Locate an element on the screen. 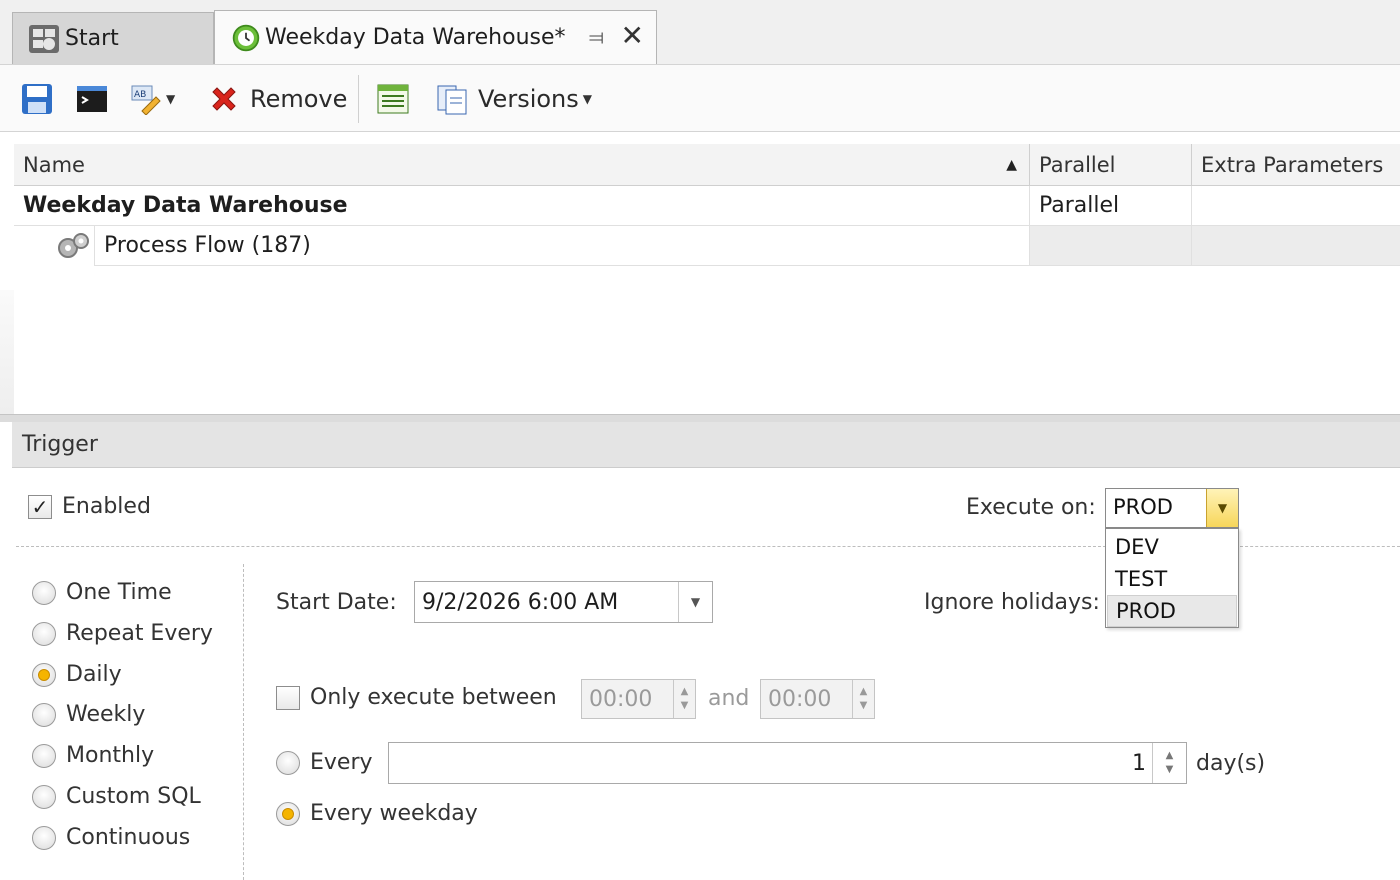 This screenshot has height=880, width=1400. radio-weekly: Weekly is located at coordinates (88, 714).